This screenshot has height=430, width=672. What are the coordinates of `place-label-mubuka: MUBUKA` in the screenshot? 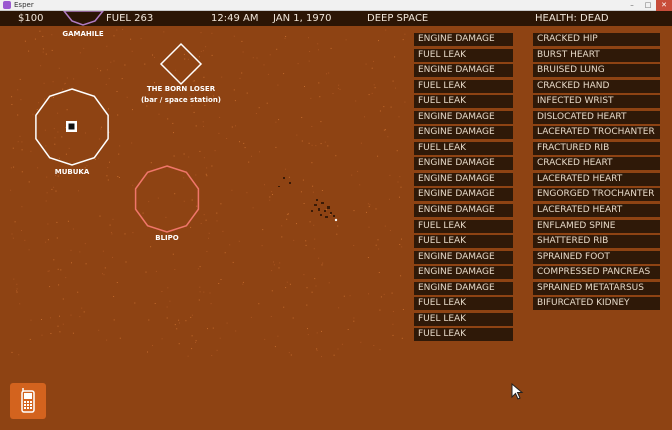 It's located at (72, 172).